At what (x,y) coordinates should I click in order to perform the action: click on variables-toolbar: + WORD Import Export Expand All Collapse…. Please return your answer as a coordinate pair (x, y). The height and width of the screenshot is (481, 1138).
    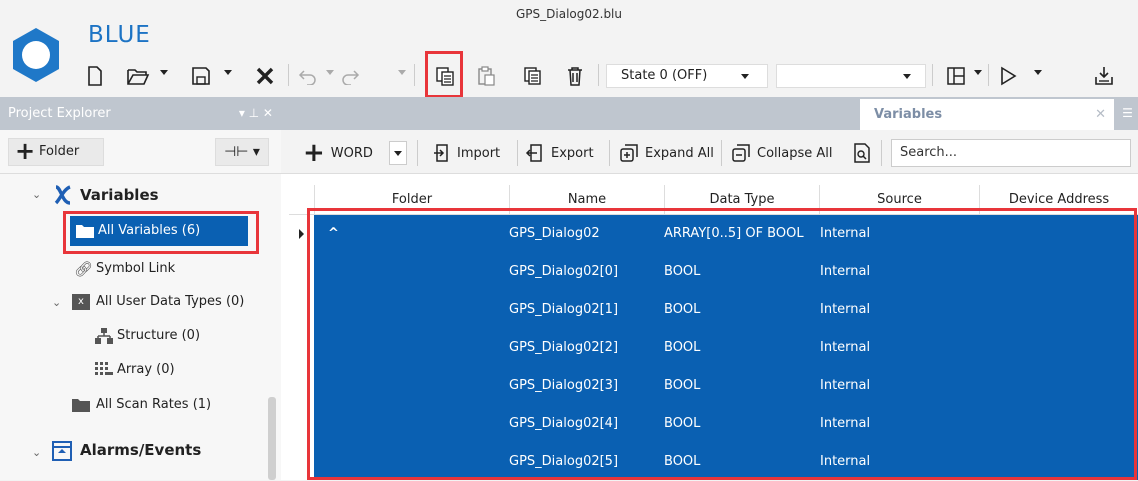
    Looking at the image, I should click on (709, 152).